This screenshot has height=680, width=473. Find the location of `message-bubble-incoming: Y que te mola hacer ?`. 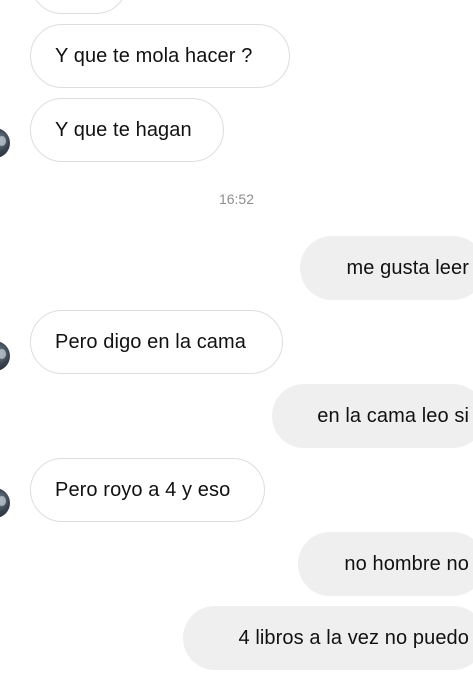

message-bubble-incoming: Y que te mola hacer ? is located at coordinates (160, 56).